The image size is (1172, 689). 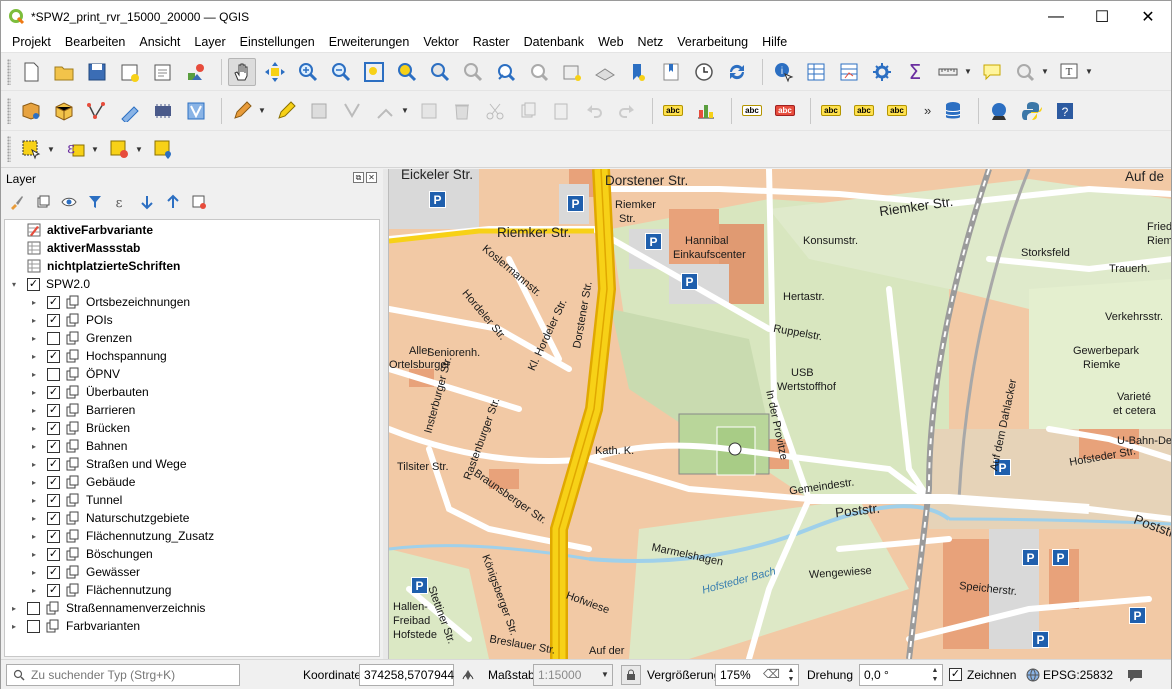 What do you see at coordinates (371, 177) in the screenshot?
I see `close-panel-icon: ✕` at bounding box center [371, 177].